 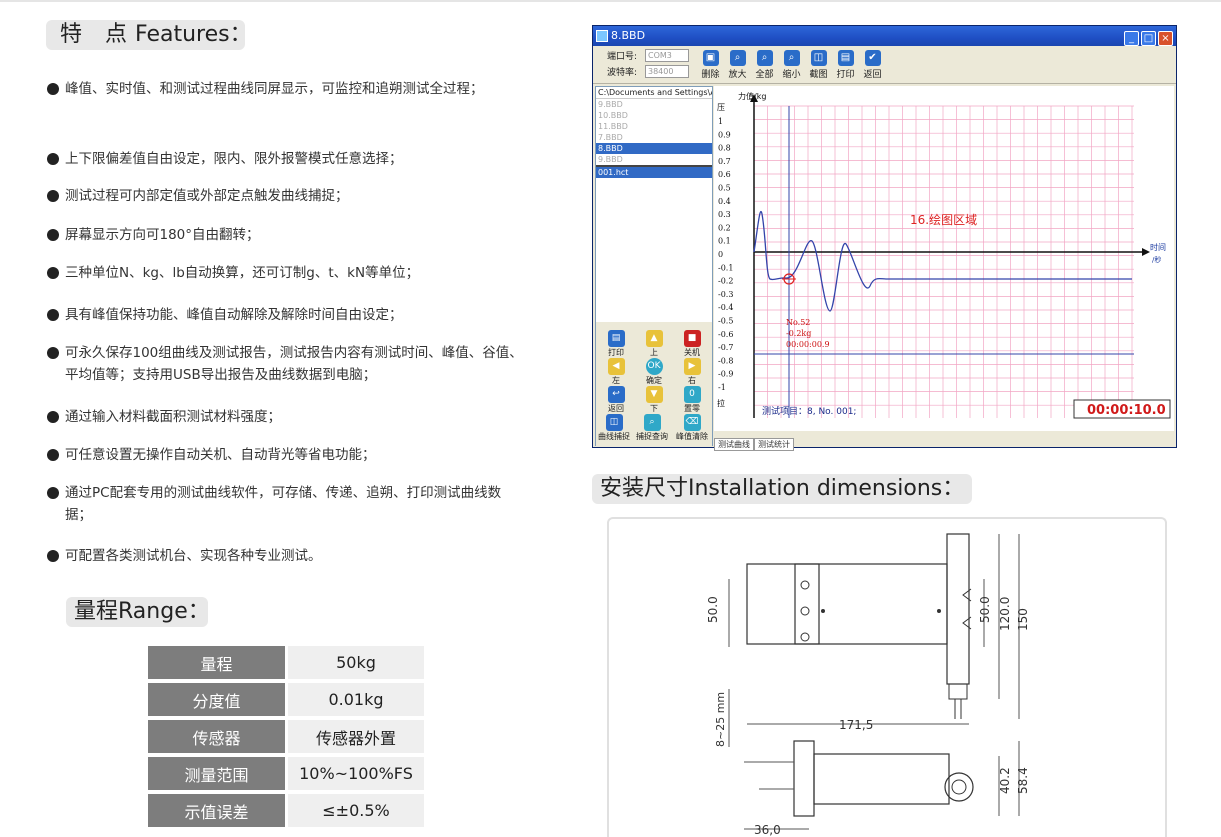 What do you see at coordinates (654, 400) in the screenshot?
I see `pad-down-button: ▼ 下` at bounding box center [654, 400].